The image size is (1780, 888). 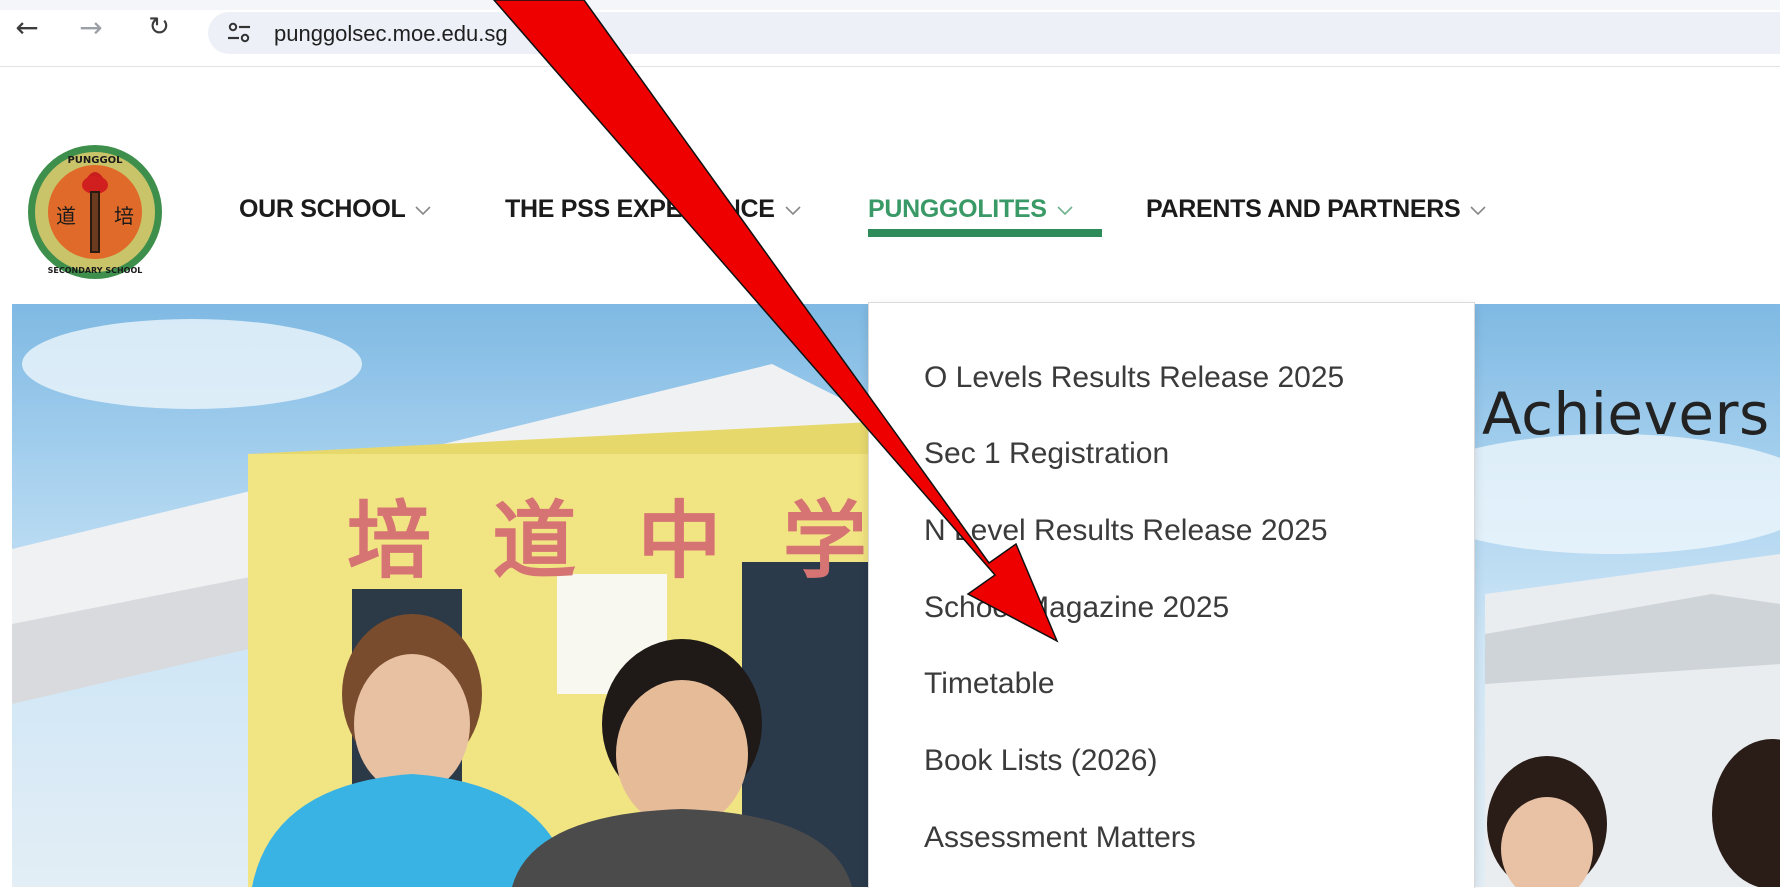 I want to click on nav-label: THE PSS EXPERIENCE, so click(x=640, y=209).